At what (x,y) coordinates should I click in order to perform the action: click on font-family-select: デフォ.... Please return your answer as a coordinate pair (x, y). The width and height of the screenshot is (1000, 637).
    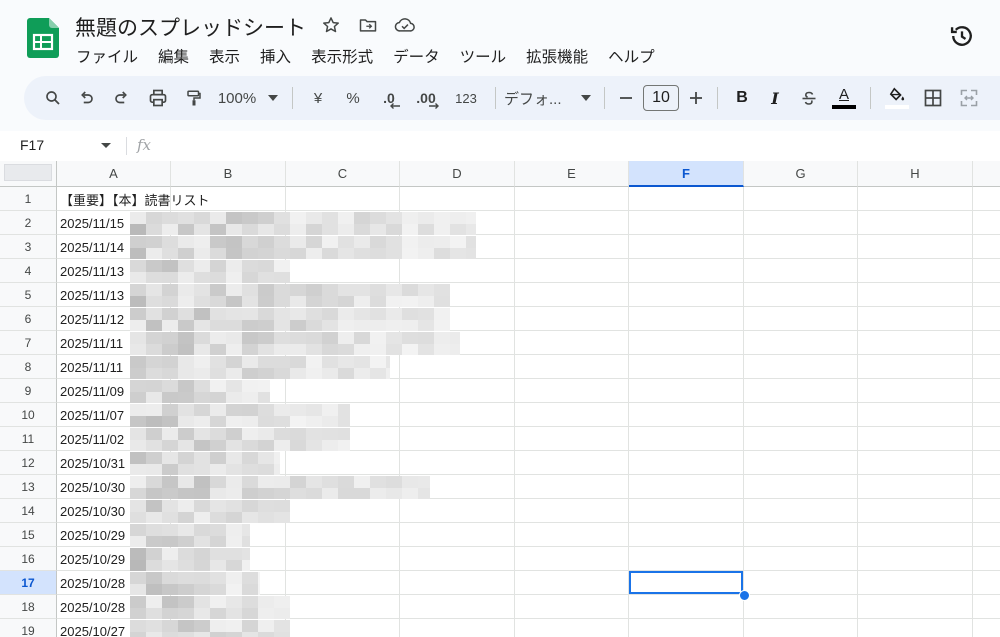
    Looking at the image, I should click on (540, 98).